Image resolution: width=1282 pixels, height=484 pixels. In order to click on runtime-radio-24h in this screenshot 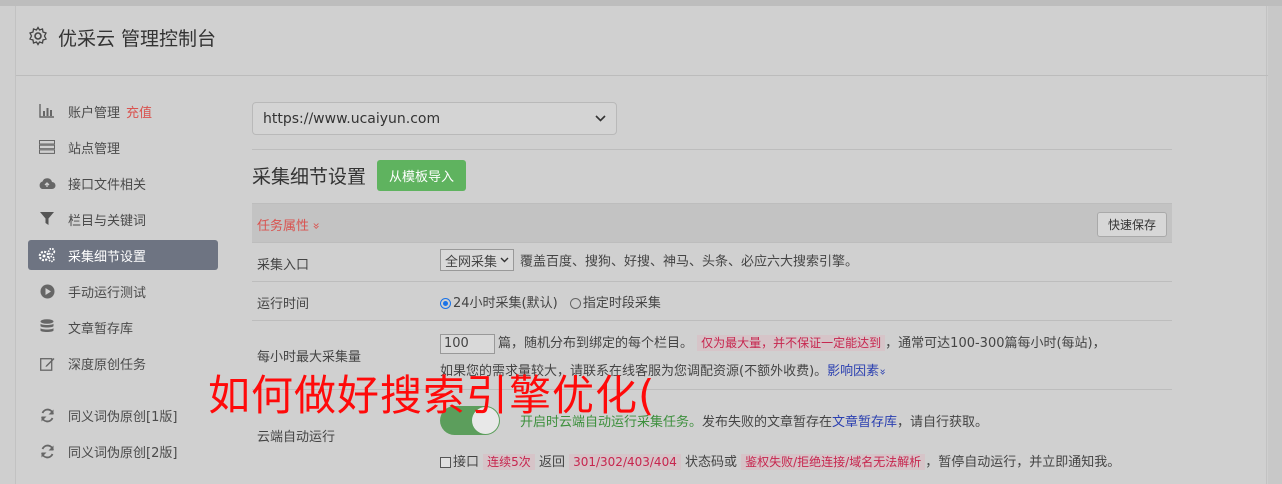, I will do `click(445, 303)`.